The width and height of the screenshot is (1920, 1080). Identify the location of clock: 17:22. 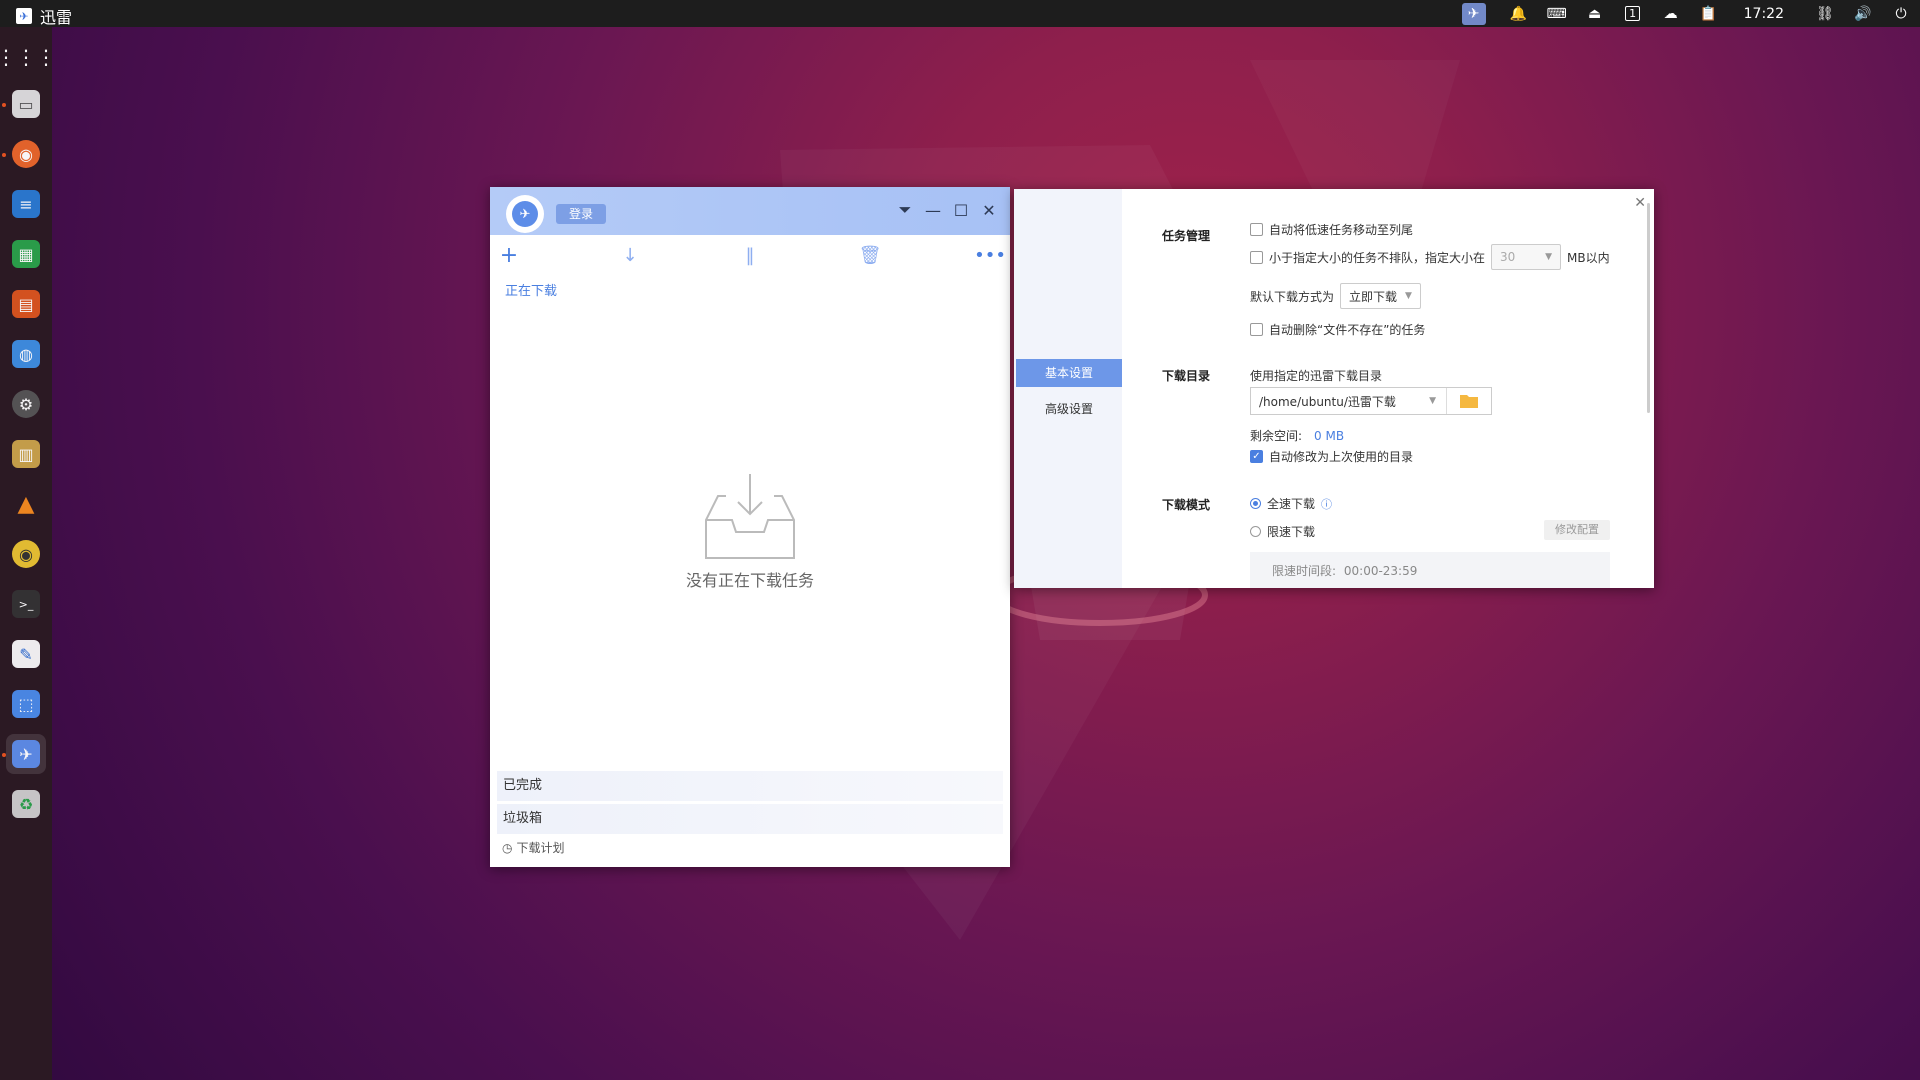
(1764, 14).